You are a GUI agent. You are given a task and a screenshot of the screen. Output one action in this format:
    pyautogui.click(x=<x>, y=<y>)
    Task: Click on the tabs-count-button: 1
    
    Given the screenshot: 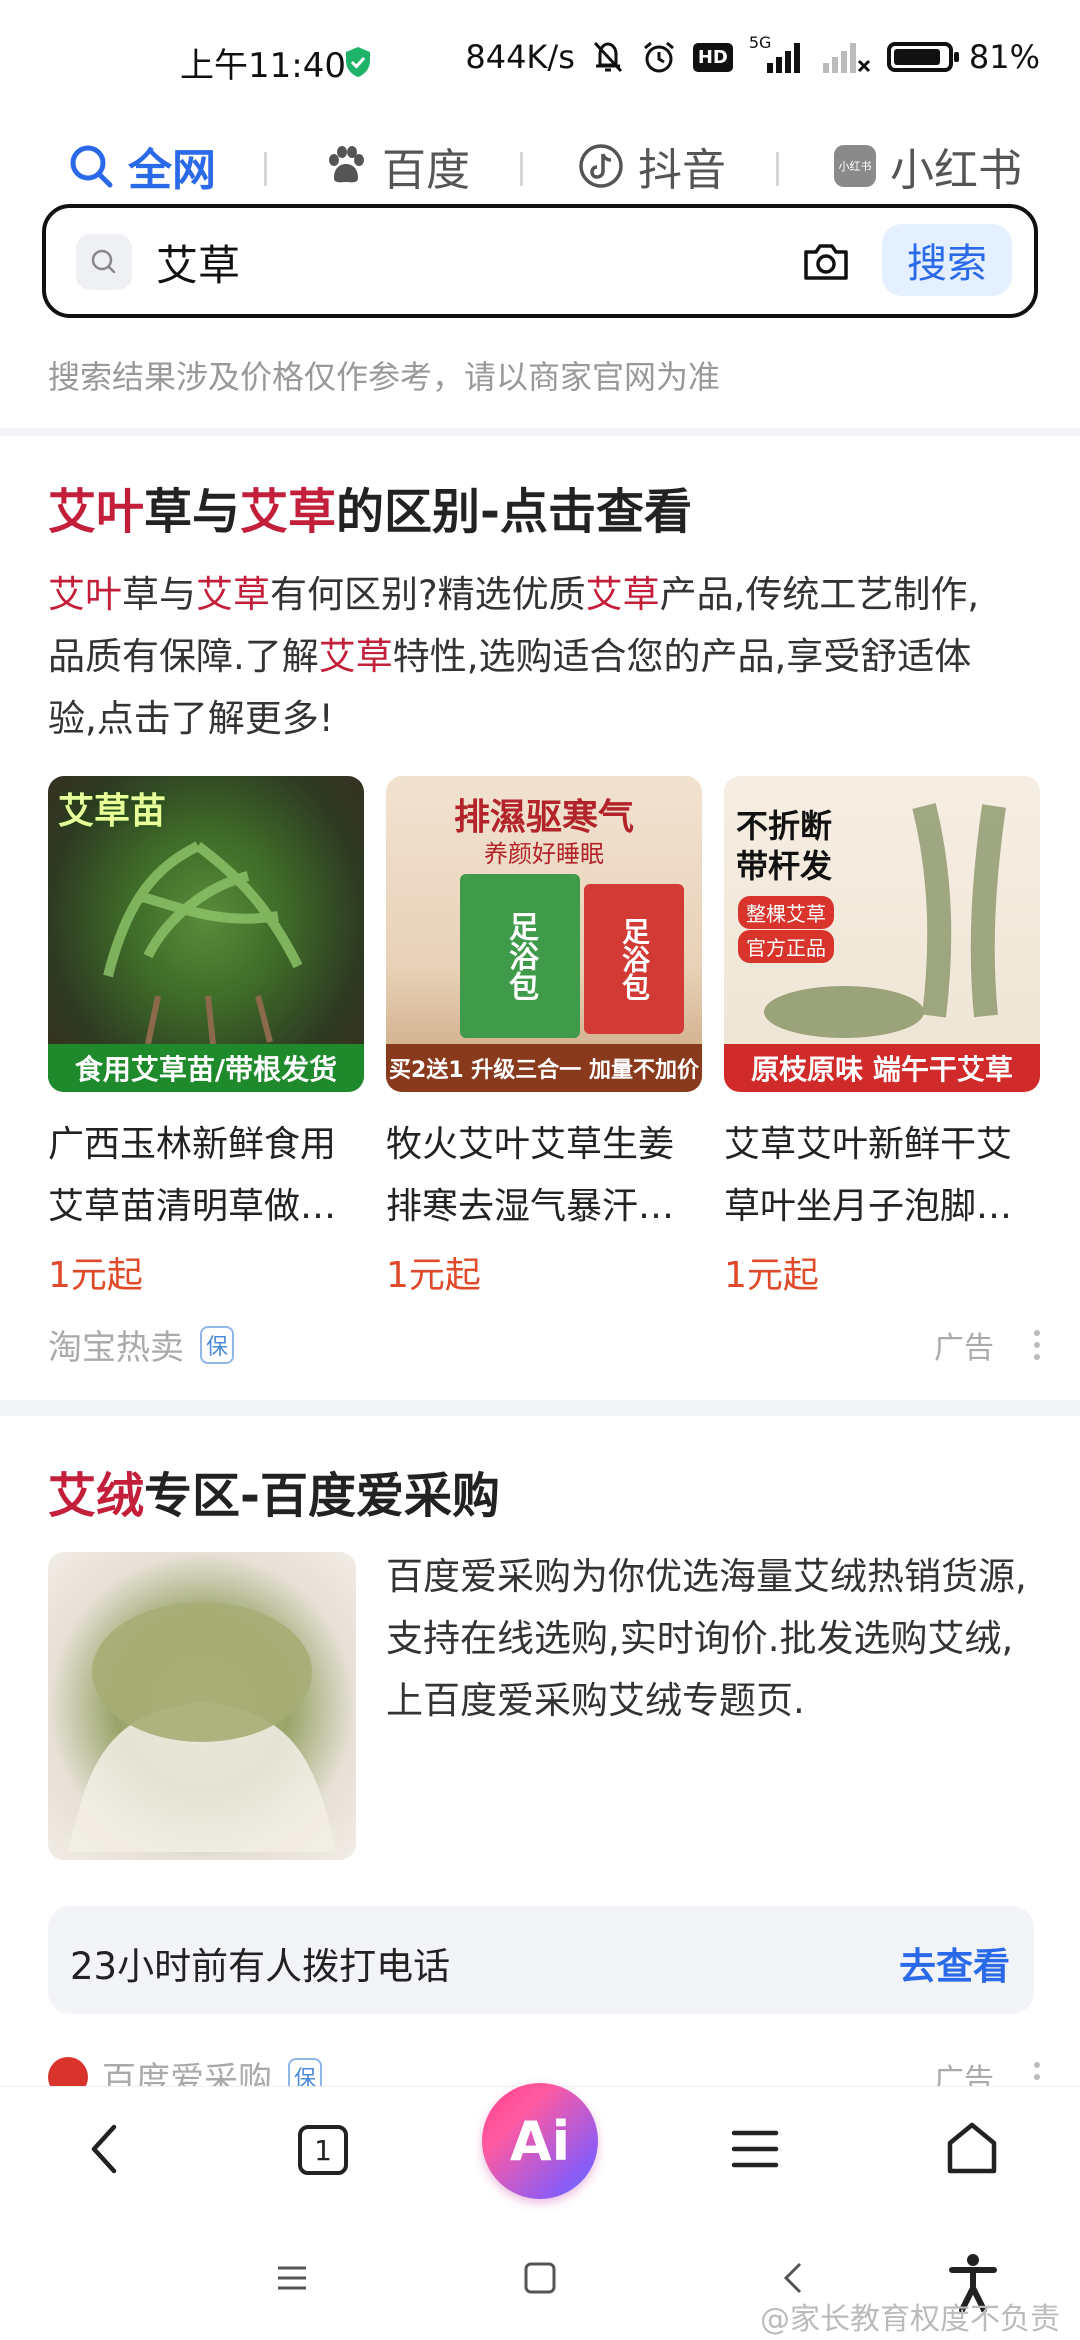 What is the action you would take?
    pyautogui.click(x=323, y=2150)
    